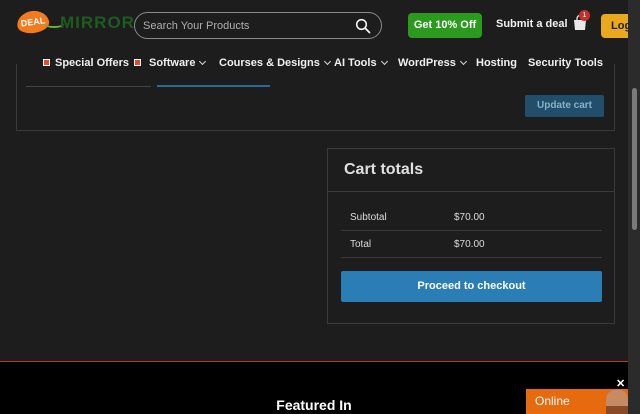 Image resolution: width=640 pixels, height=414 pixels. I want to click on apply-coupon-button-edge, so click(213, 86).